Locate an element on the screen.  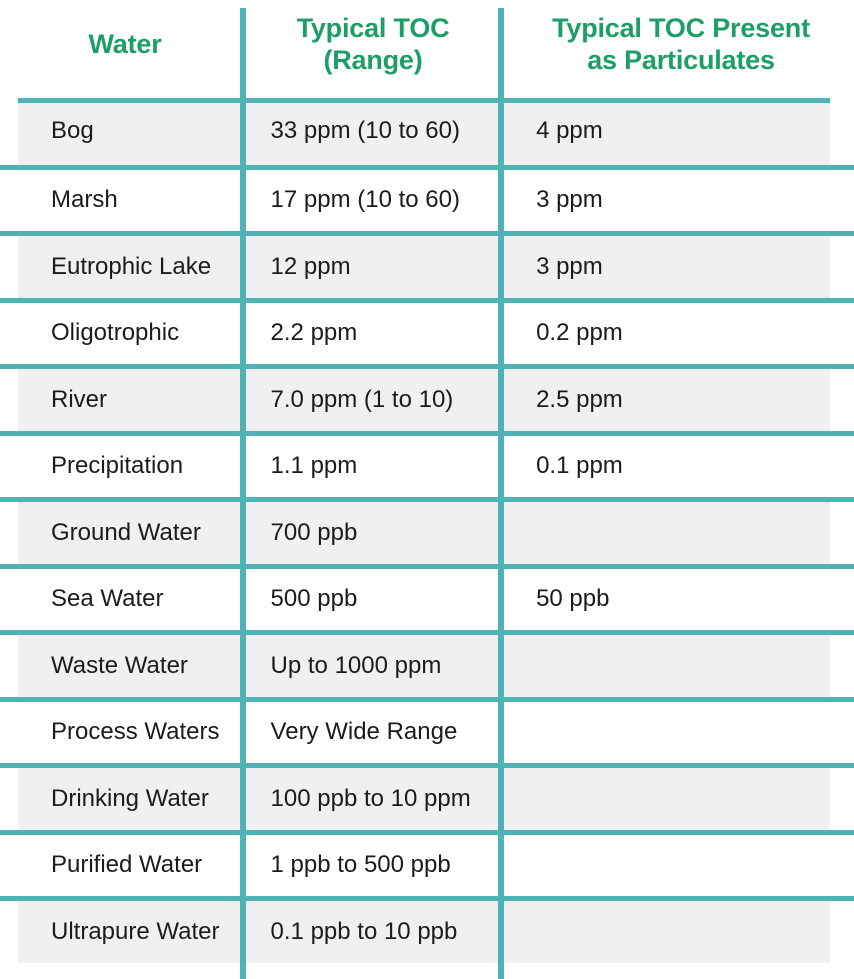
cell-typical-toc: 700 ppb is located at coordinates (380, 533).